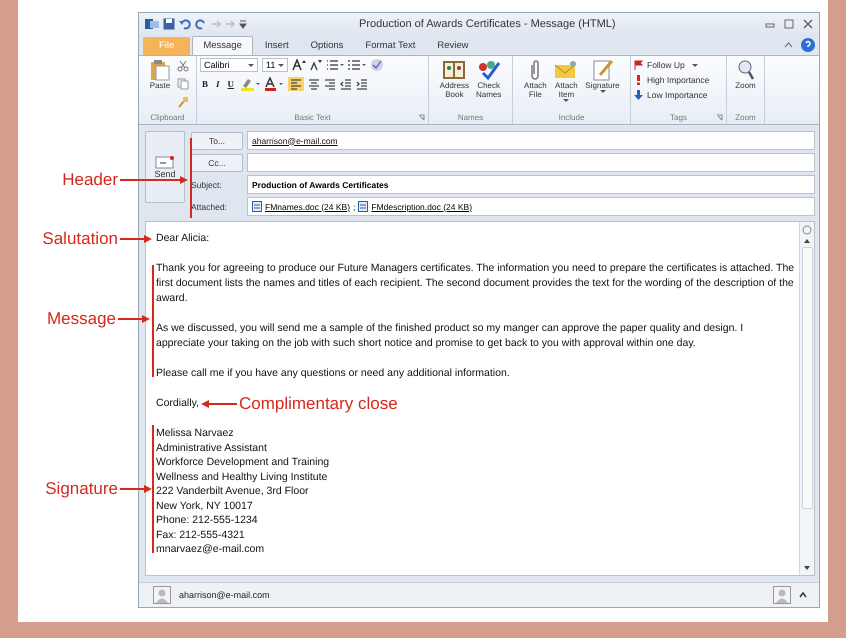 This screenshot has width=846, height=638. What do you see at coordinates (638, 80) in the screenshot?
I see `exclamation-icon` at bounding box center [638, 80].